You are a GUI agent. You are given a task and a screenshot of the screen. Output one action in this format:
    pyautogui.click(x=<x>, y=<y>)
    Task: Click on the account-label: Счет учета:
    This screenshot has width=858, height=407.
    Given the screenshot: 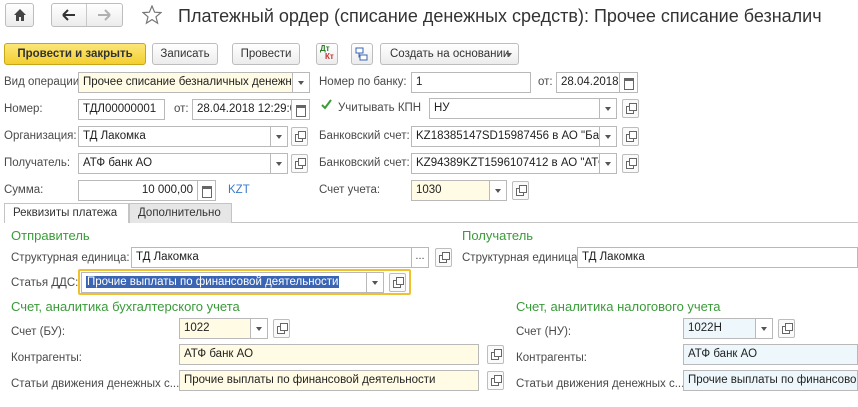 What is the action you would take?
    pyautogui.click(x=350, y=190)
    